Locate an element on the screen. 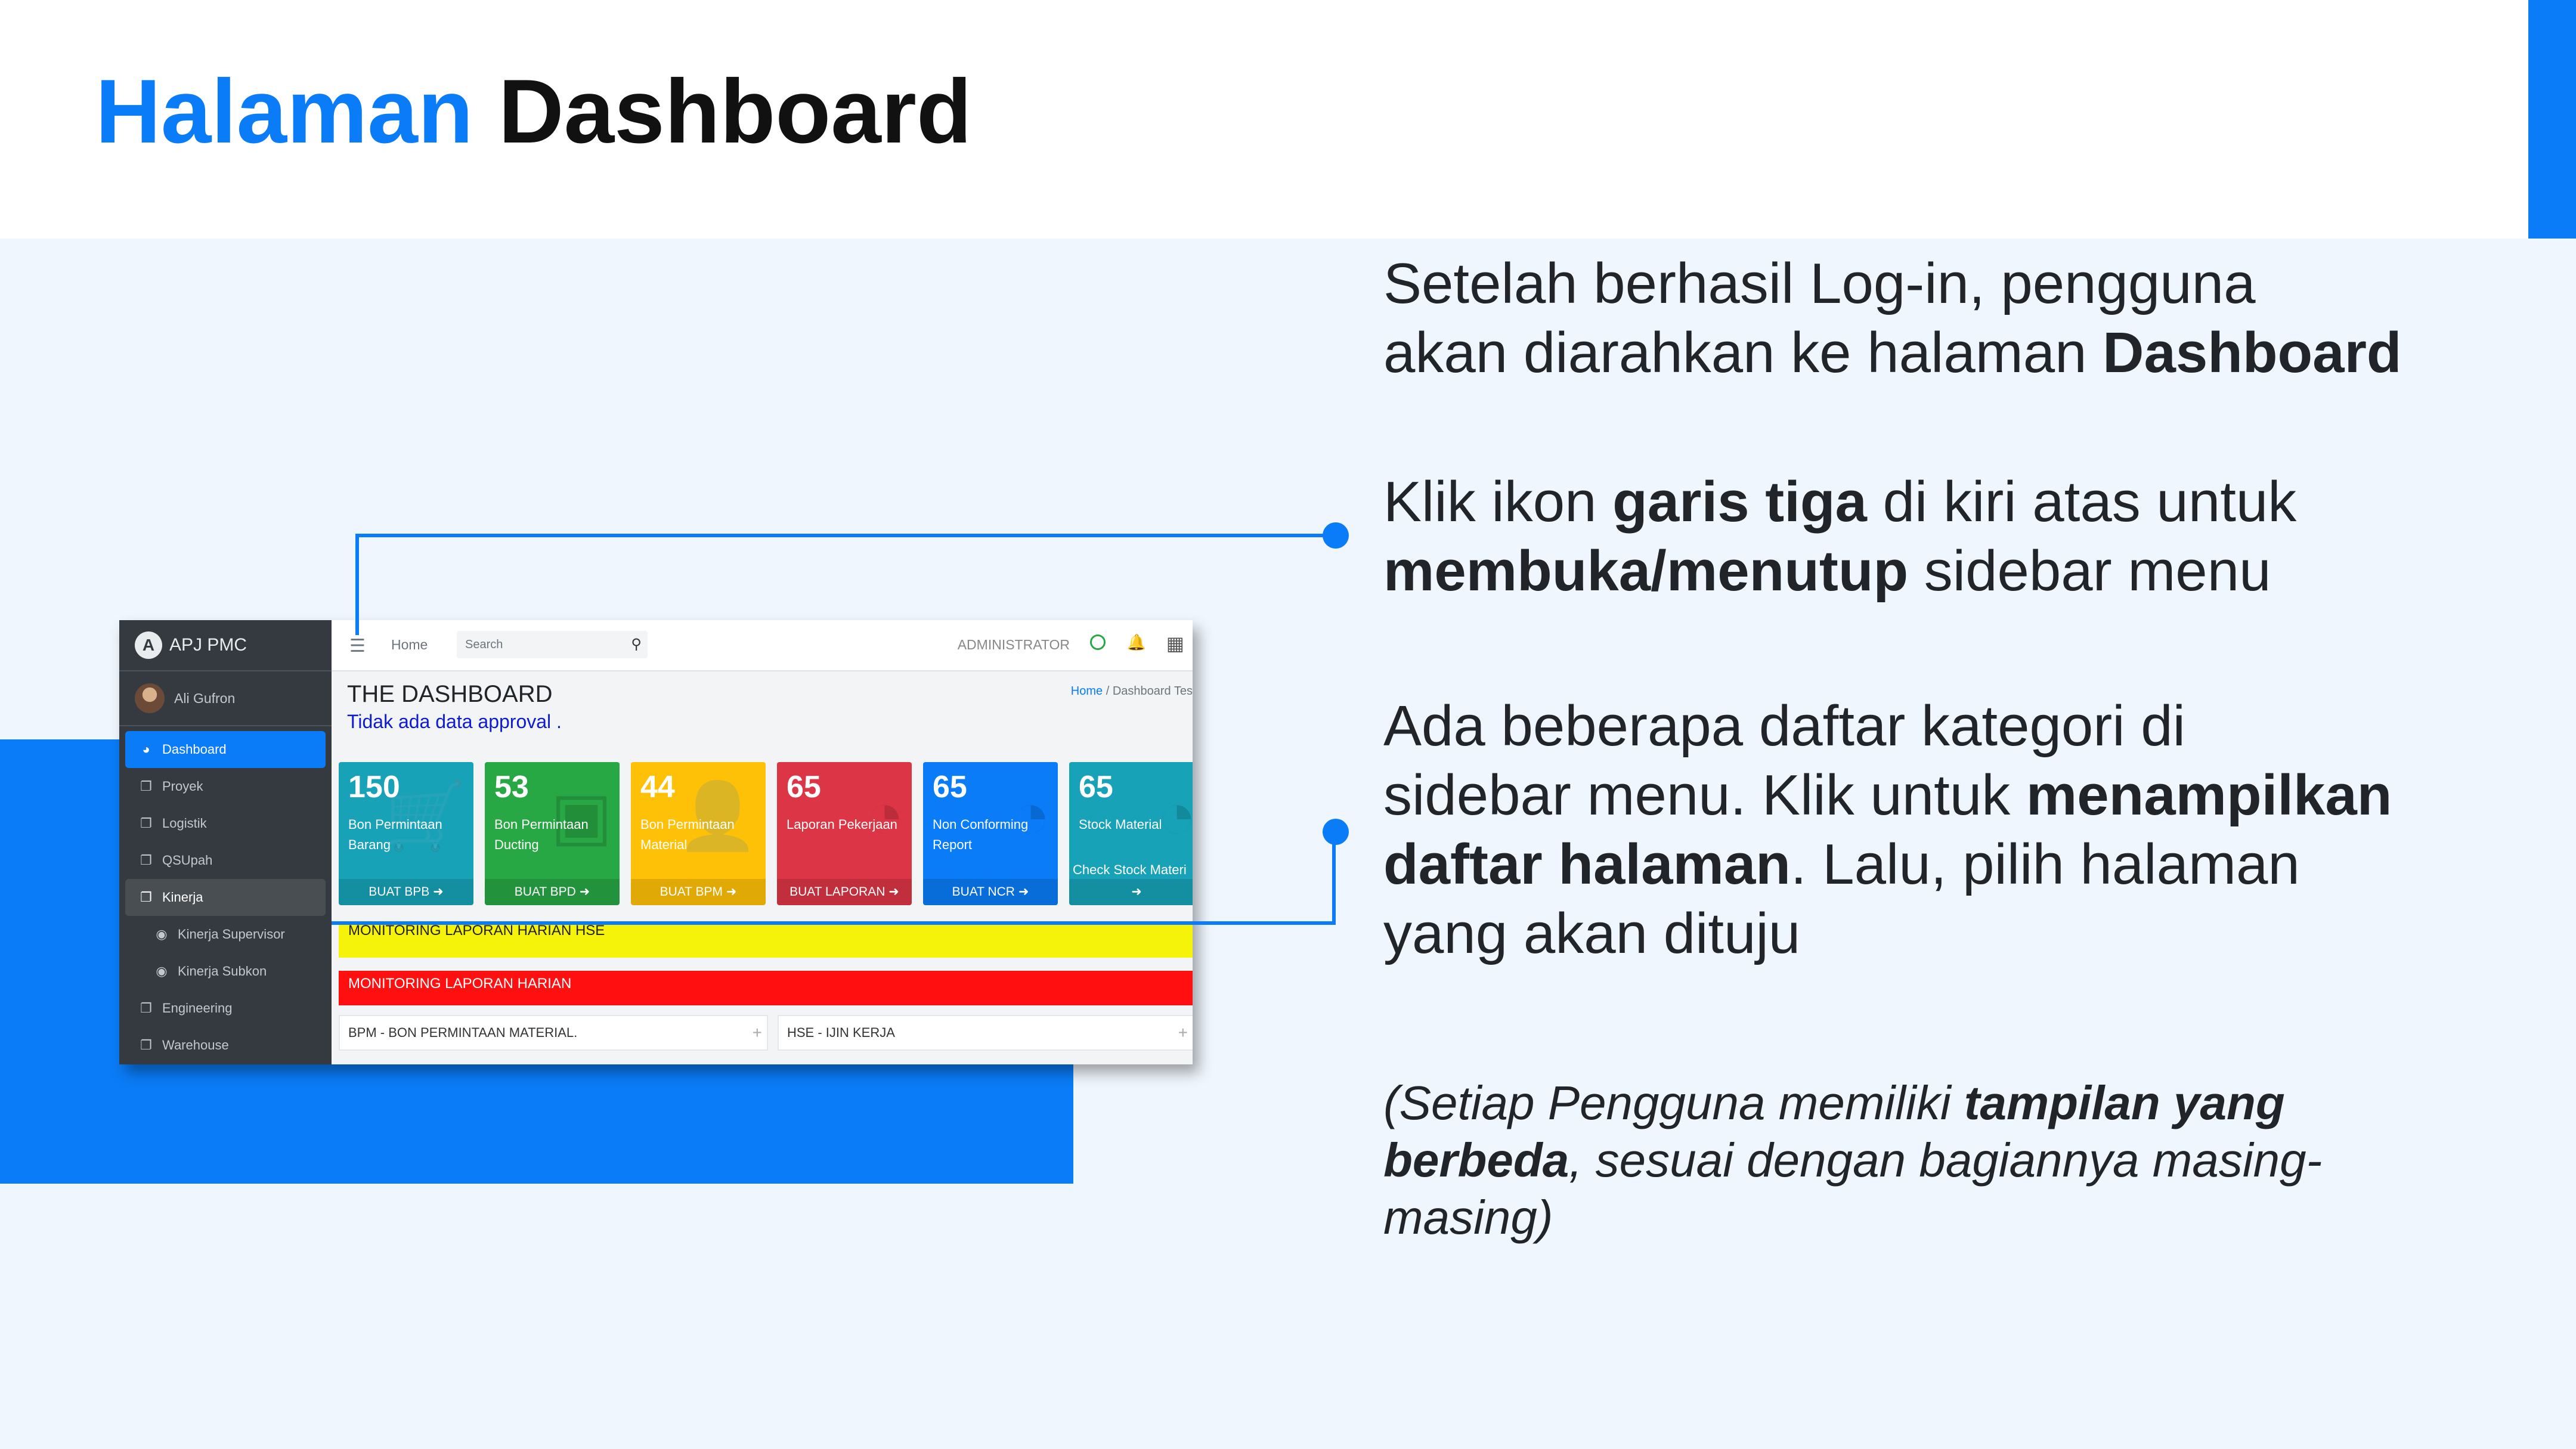 The width and height of the screenshot is (2576, 1449). panel-label: HSE - IJIN KERJA is located at coordinates (841, 1032).